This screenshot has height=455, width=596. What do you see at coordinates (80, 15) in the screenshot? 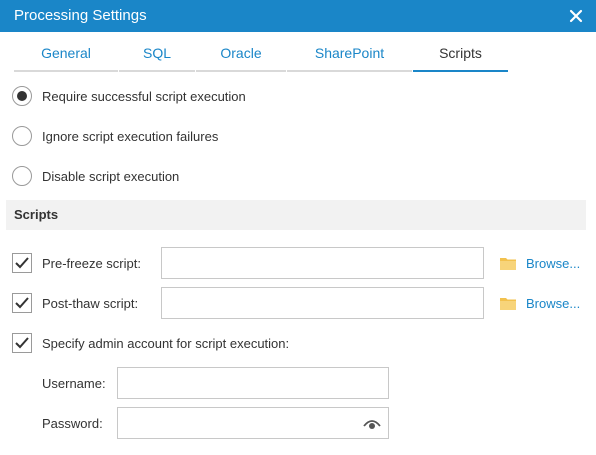
I see `dialog-title: Processing Settings` at bounding box center [80, 15].